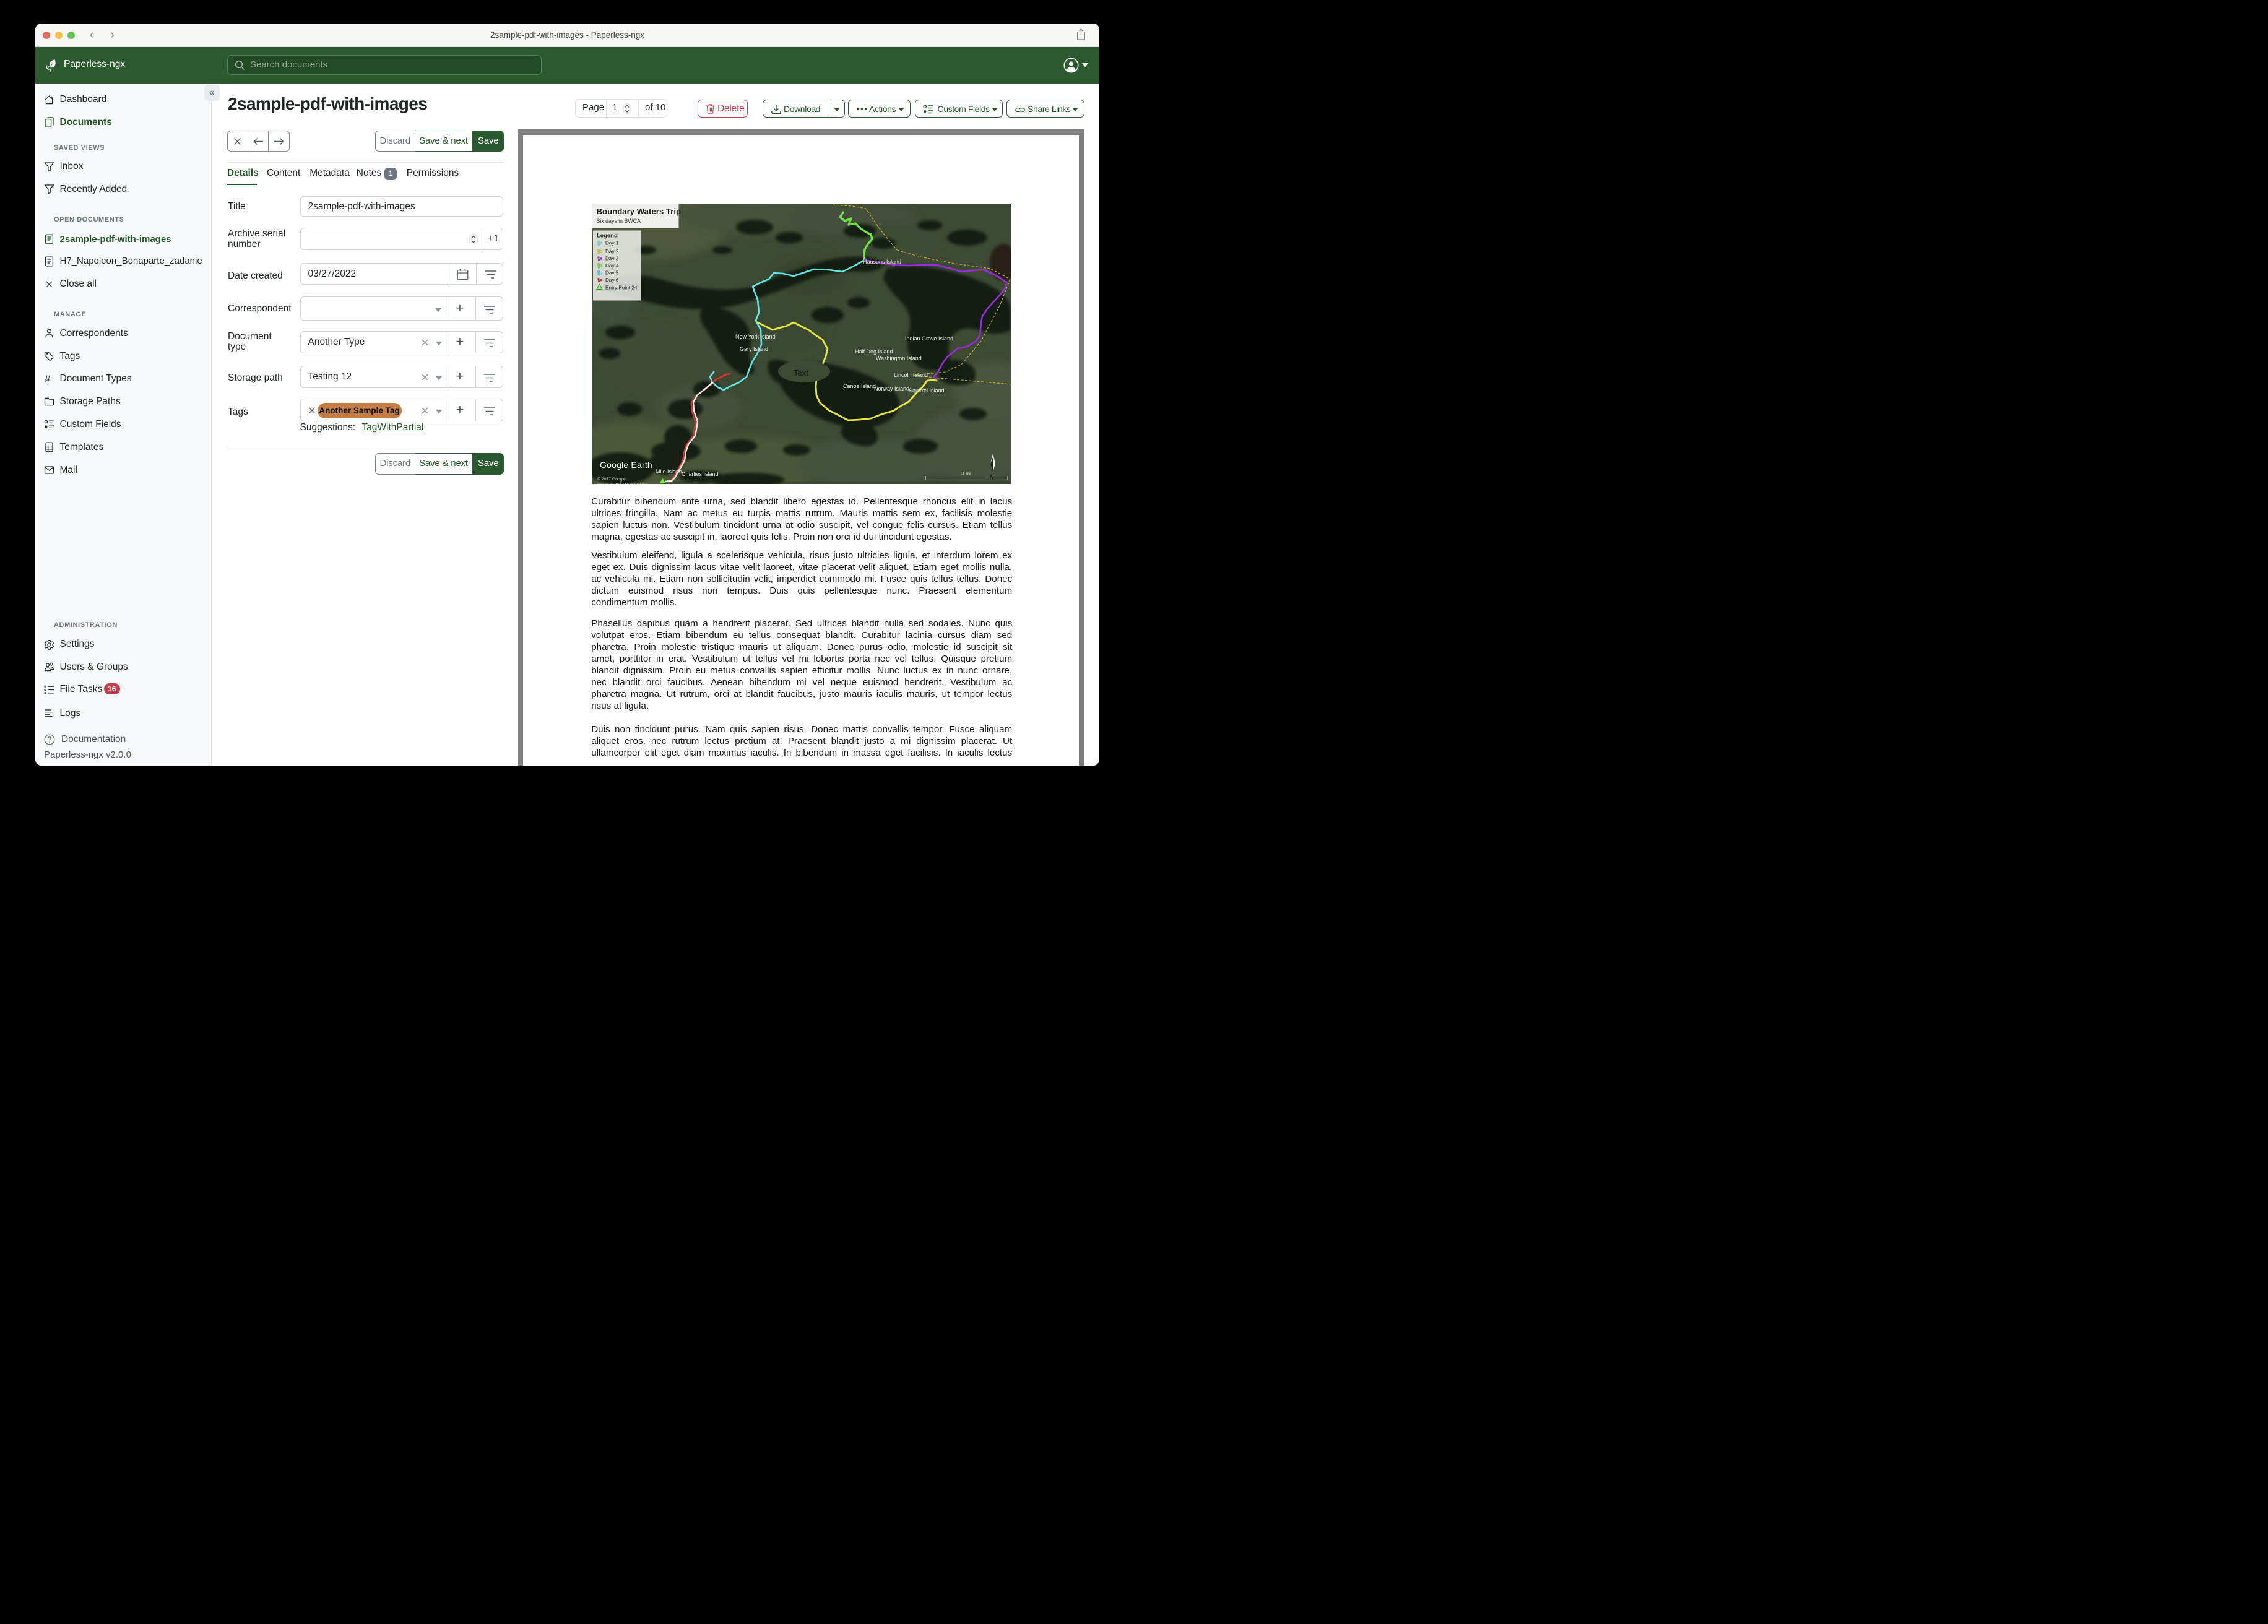 This screenshot has height=1624, width=2268. What do you see at coordinates (755, 337) in the screenshot?
I see `svg-text: New York Island` at bounding box center [755, 337].